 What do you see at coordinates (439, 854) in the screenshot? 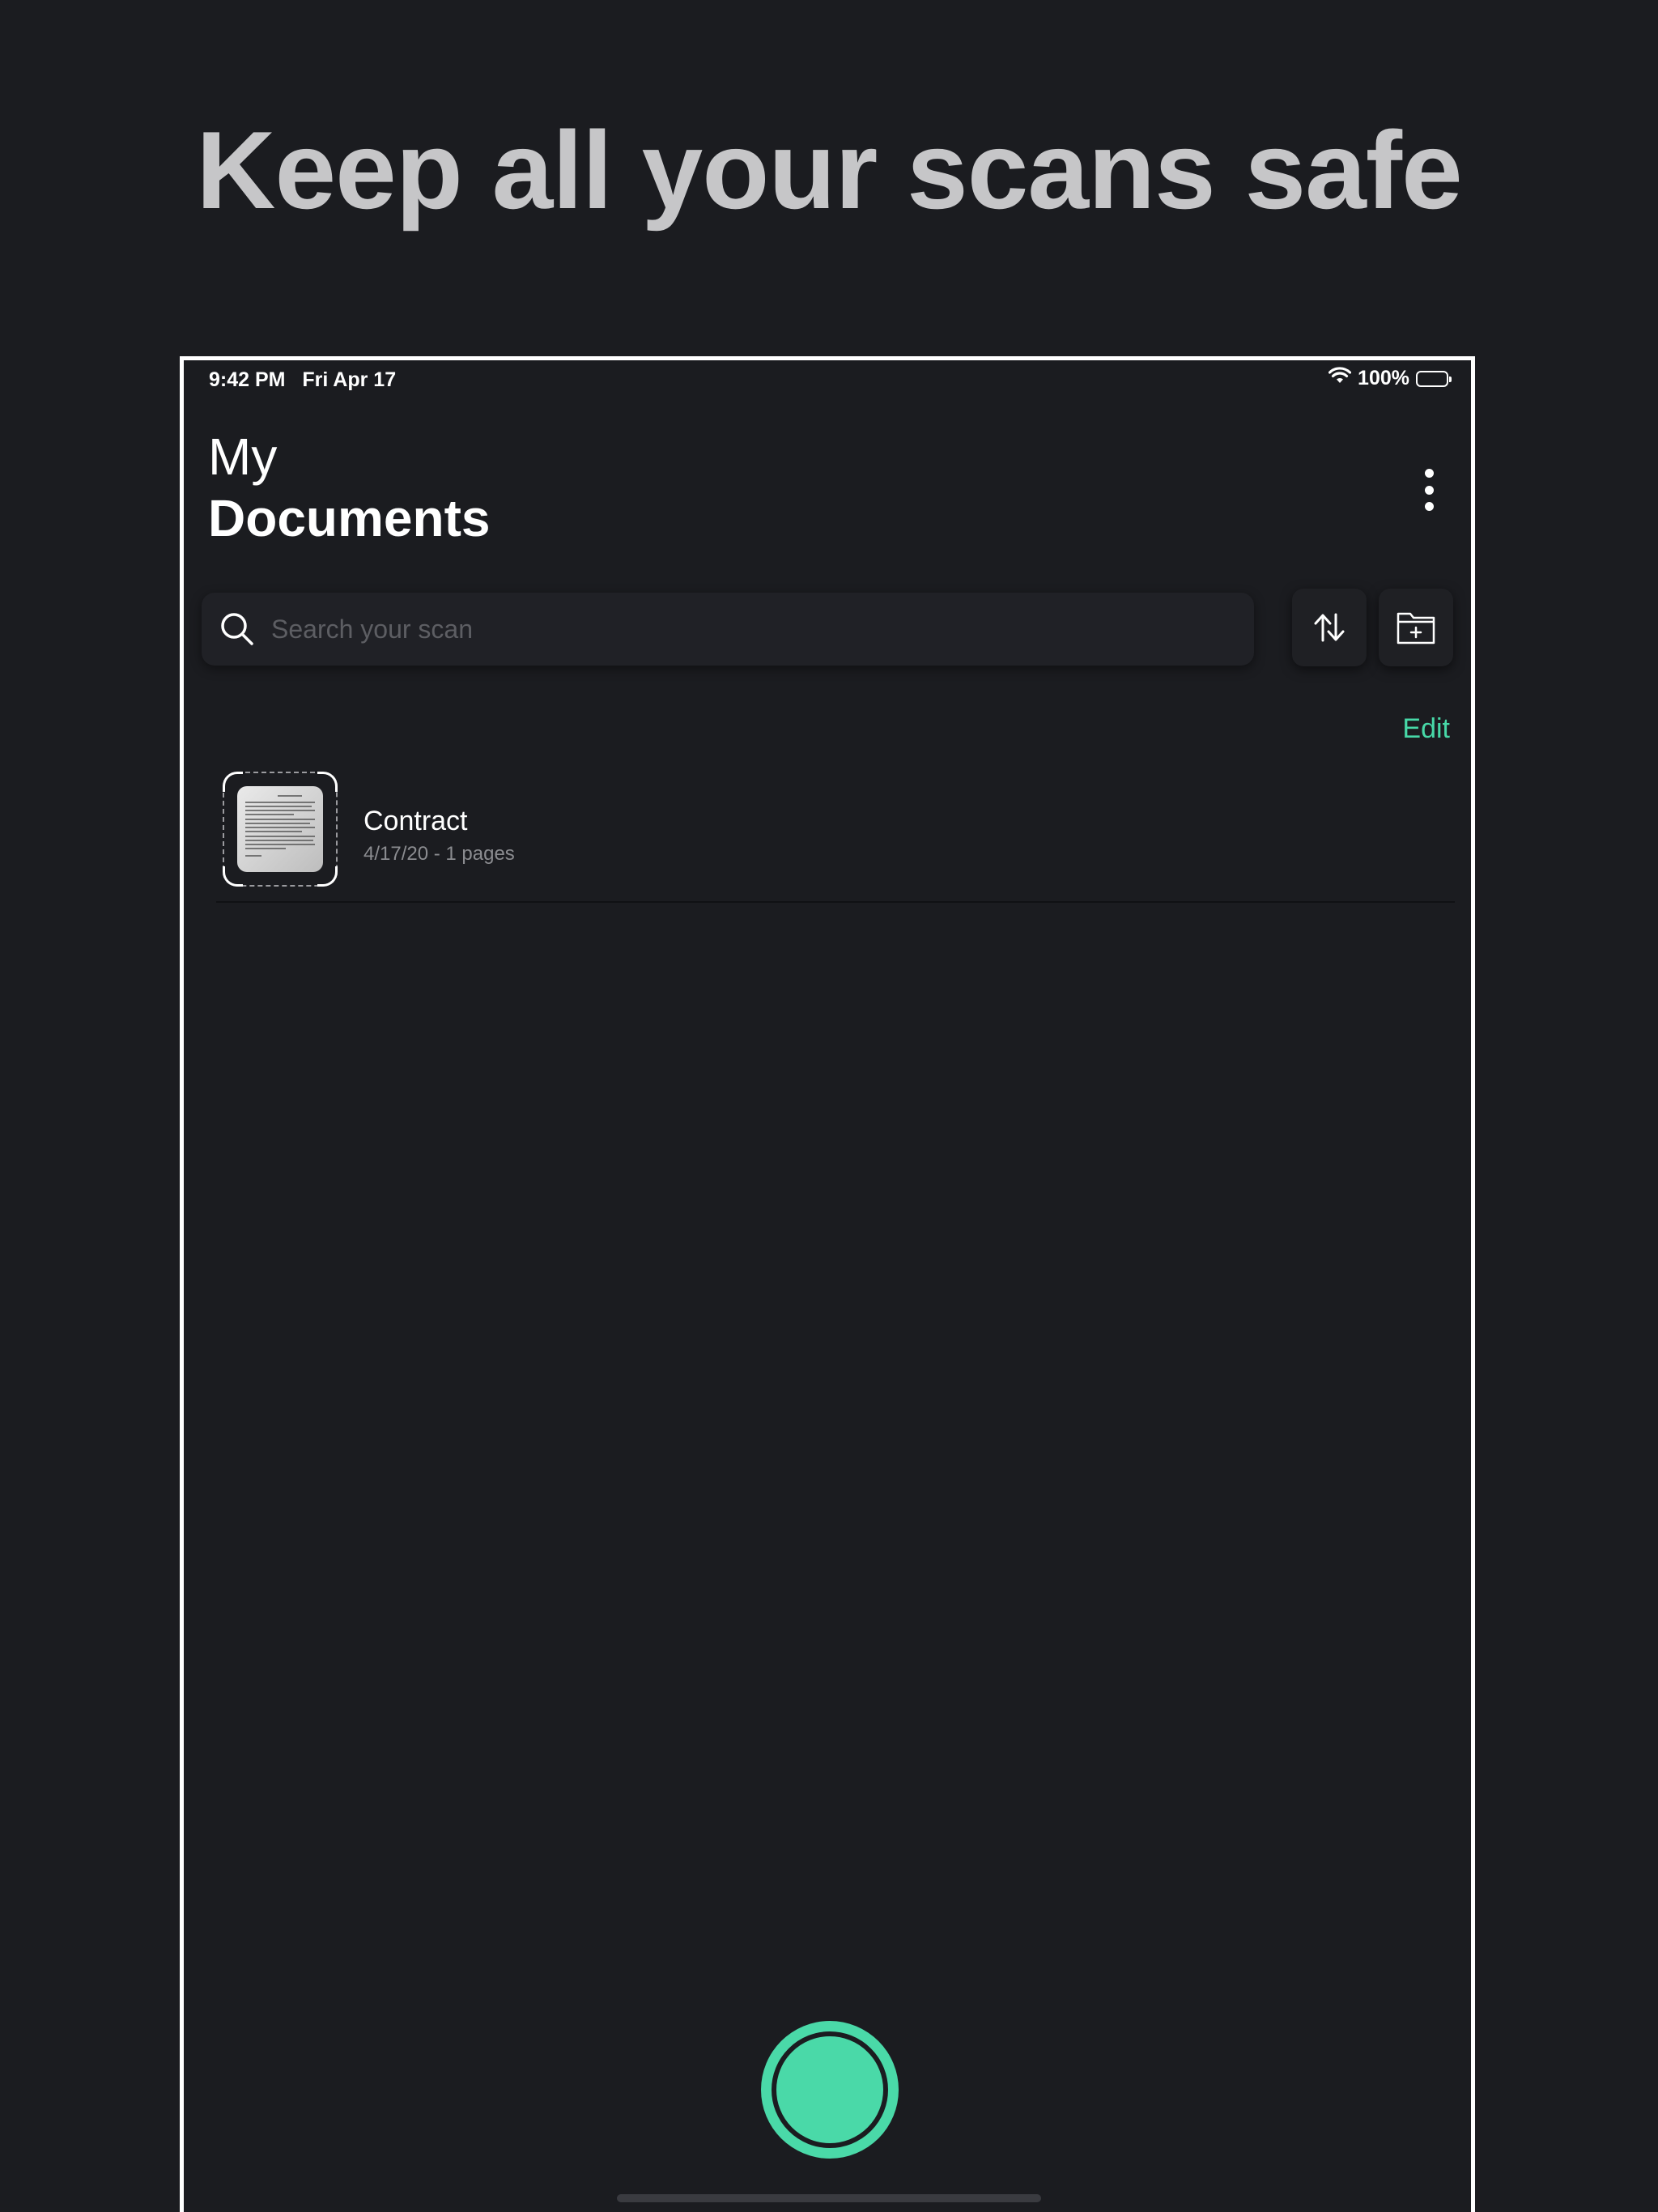
I see `document-meta: 4/17/20 - 1 pages` at bounding box center [439, 854].